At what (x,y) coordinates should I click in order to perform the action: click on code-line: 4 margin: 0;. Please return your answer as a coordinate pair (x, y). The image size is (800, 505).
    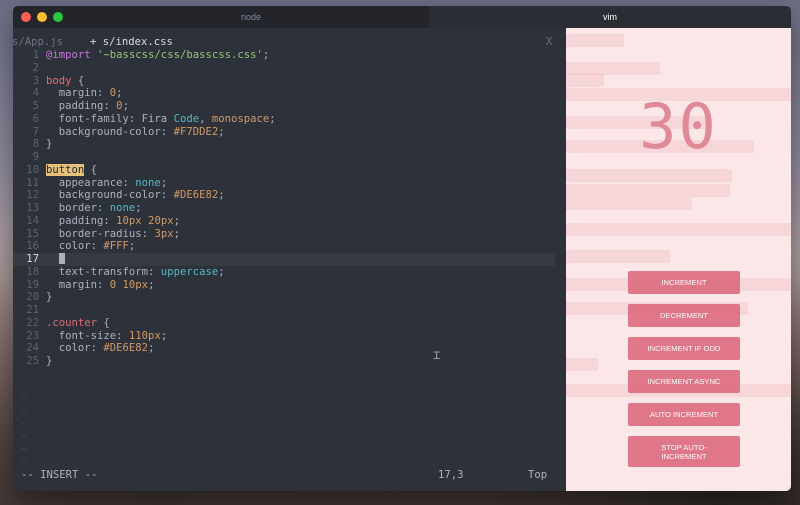
    Looking at the image, I should click on (289, 93).